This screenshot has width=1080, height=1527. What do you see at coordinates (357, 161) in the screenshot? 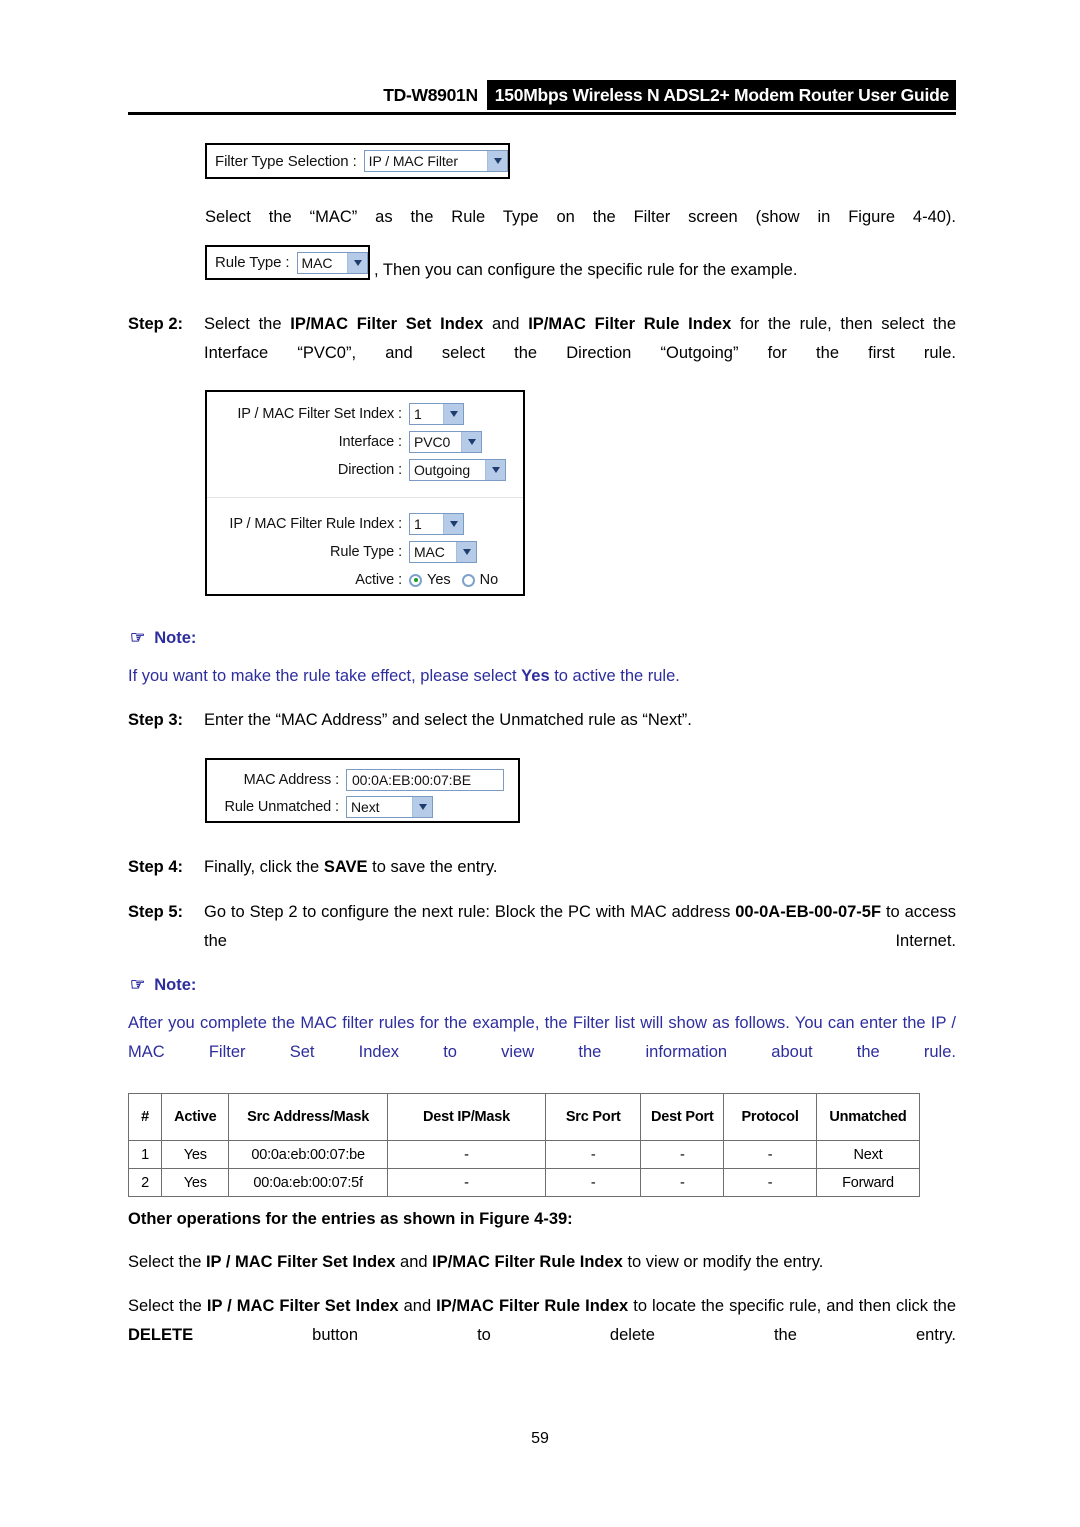
I see `filter-type-selection-panel: Filter Type Selection : IP / MAC Filter` at bounding box center [357, 161].